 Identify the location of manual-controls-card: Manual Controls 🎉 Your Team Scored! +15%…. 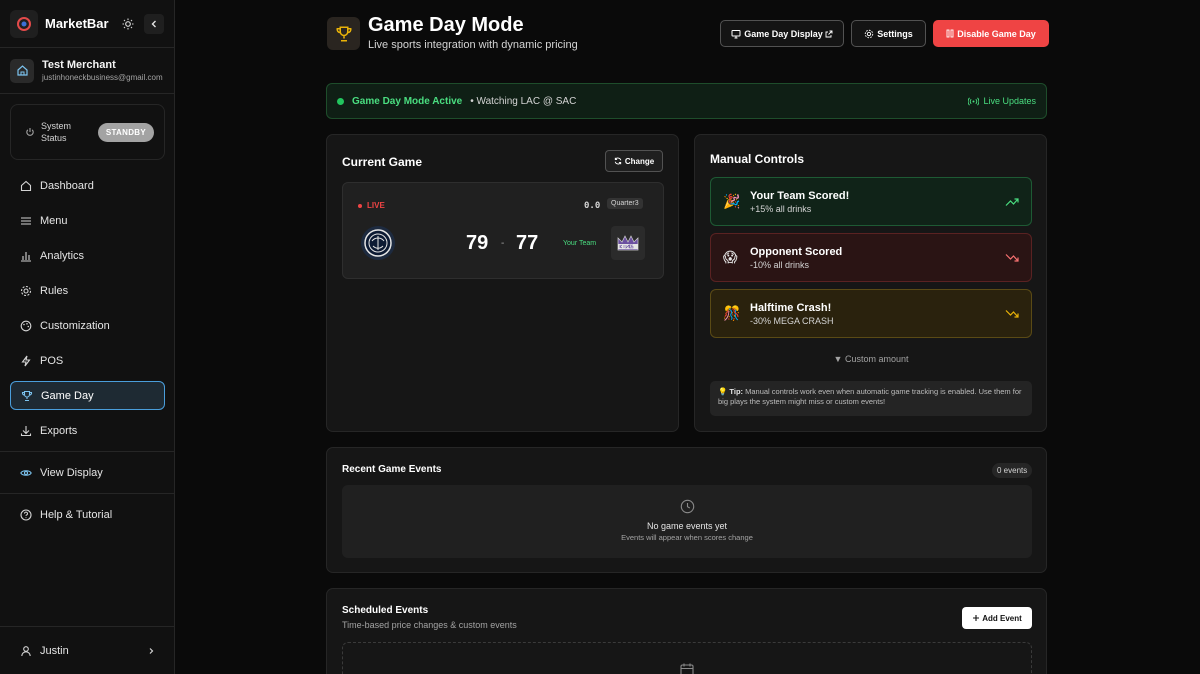
(870, 283).